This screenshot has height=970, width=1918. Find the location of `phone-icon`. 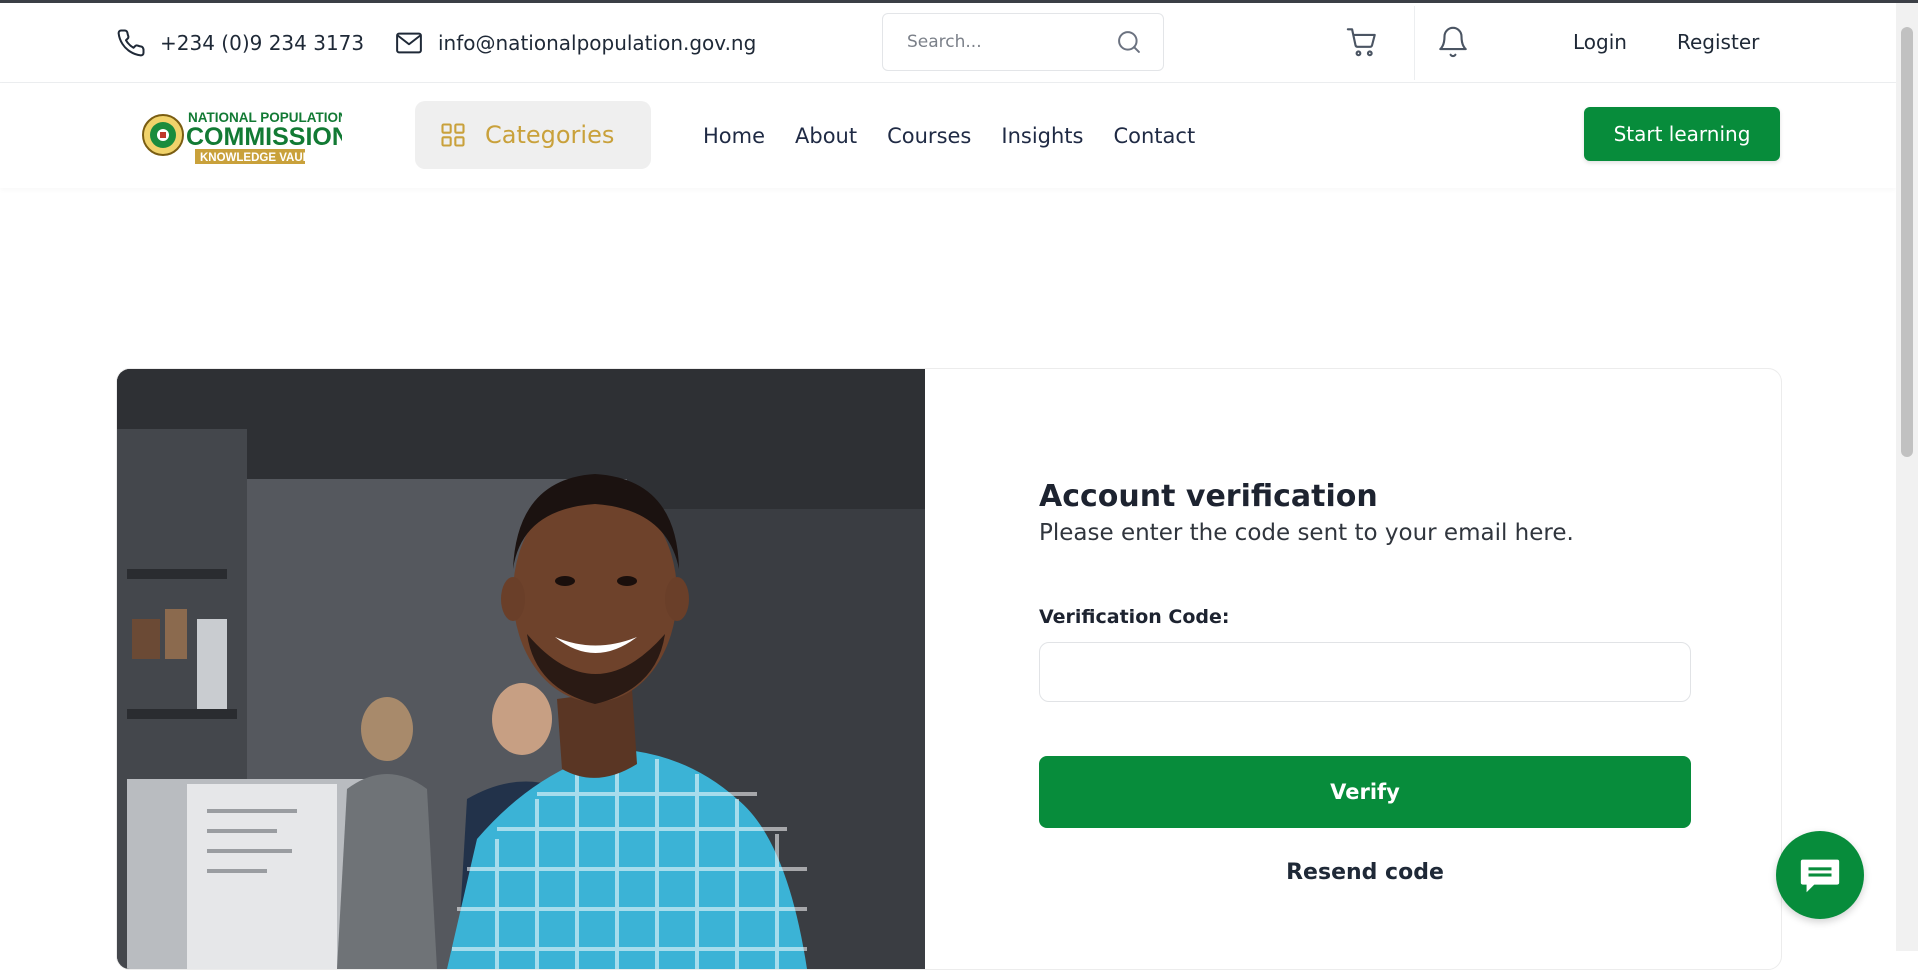

phone-icon is located at coordinates (131, 42).